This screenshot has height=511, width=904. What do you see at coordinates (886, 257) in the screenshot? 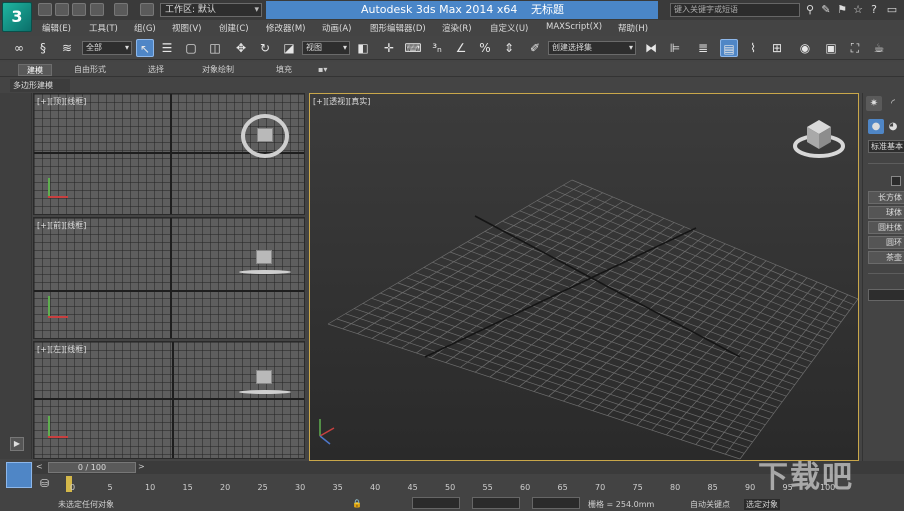
I see `teapot-button: 茶壶` at bounding box center [886, 257].